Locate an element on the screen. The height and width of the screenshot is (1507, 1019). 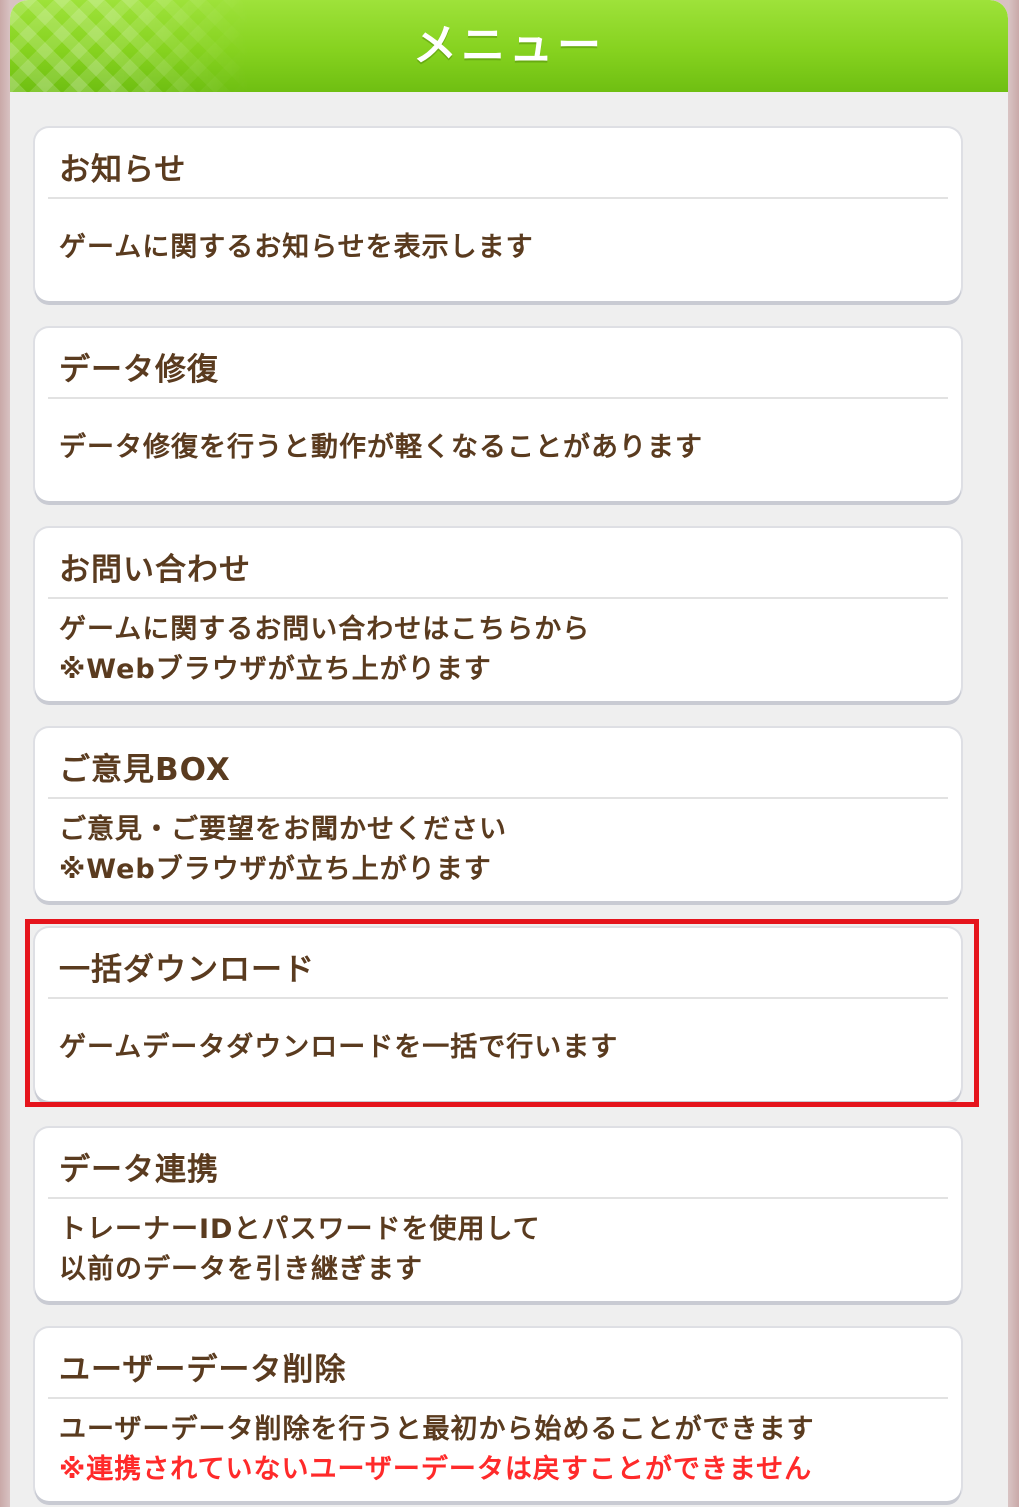
description-line: ゲームデータダウンロードを一括で行います is located at coordinates (339, 1047).